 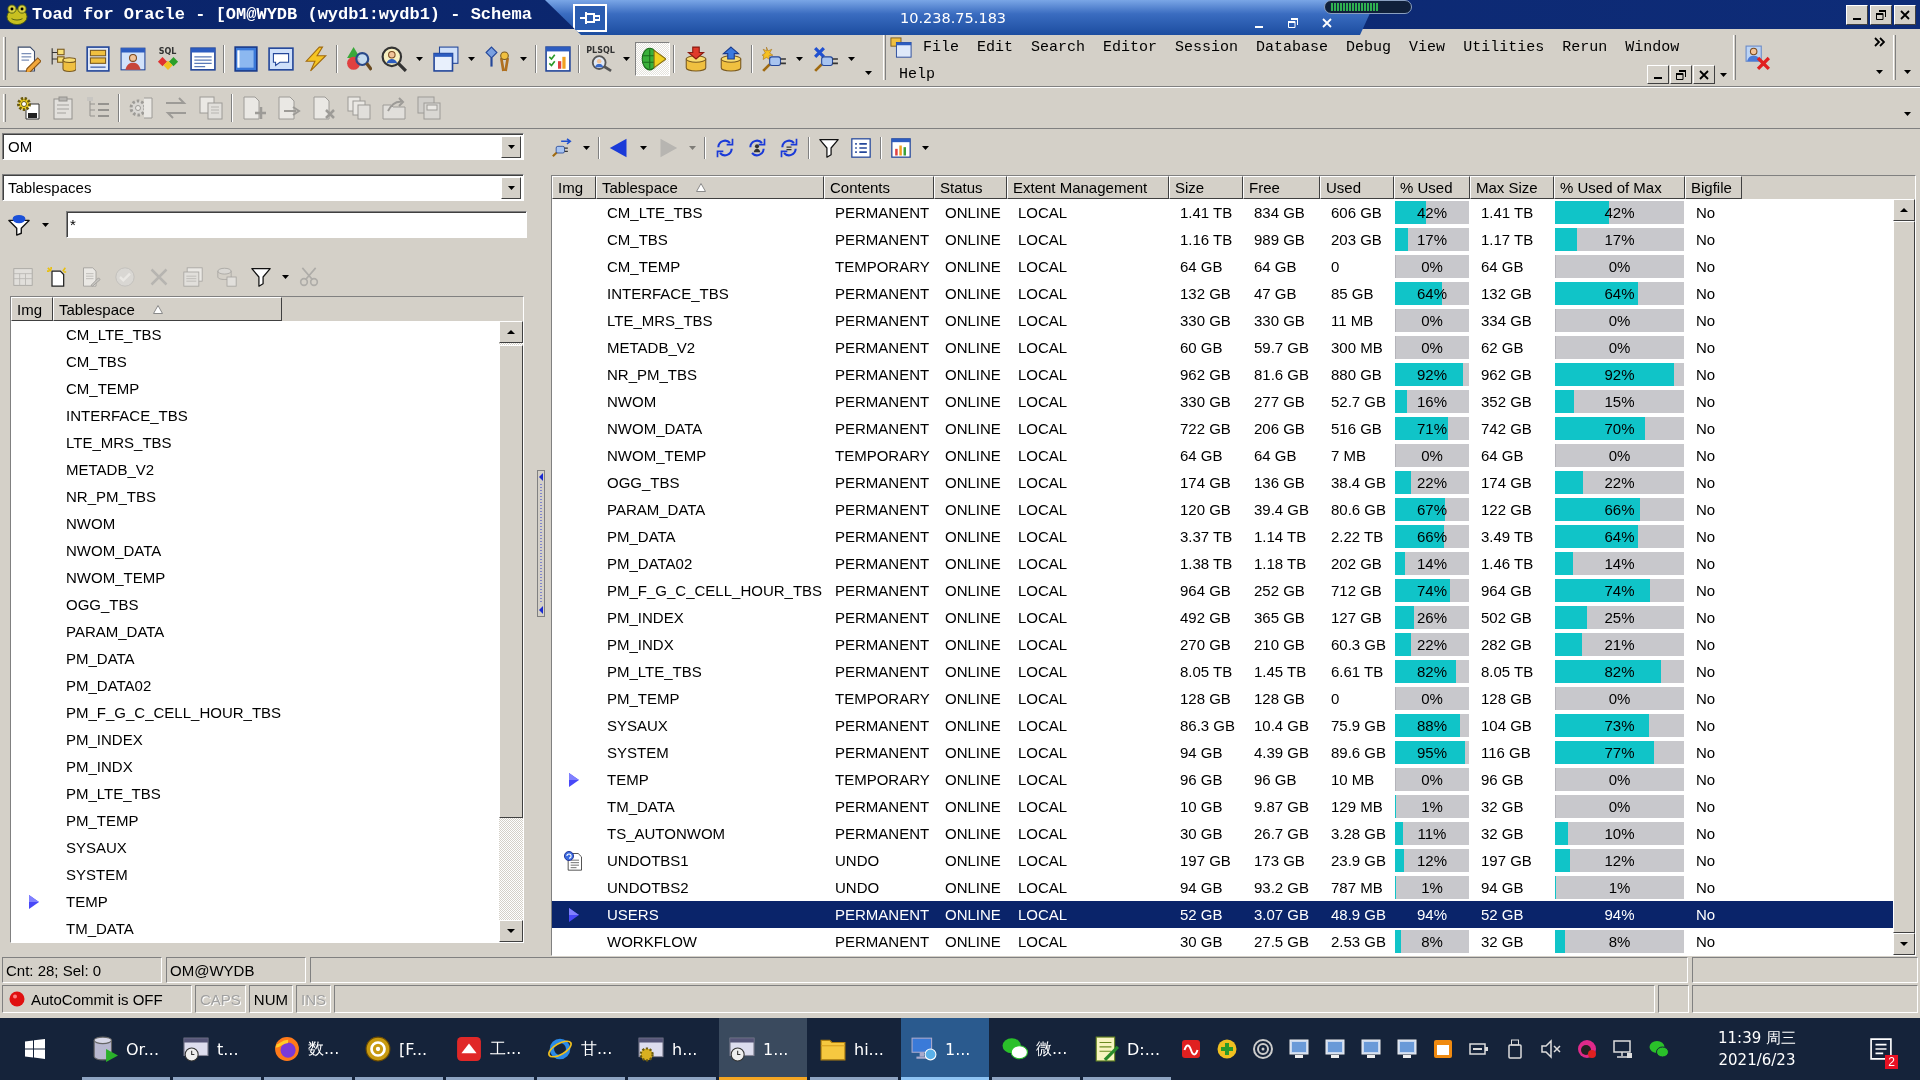 What do you see at coordinates (1585, 47) in the screenshot?
I see `menu-item: Rerun` at bounding box center [1585, 47].